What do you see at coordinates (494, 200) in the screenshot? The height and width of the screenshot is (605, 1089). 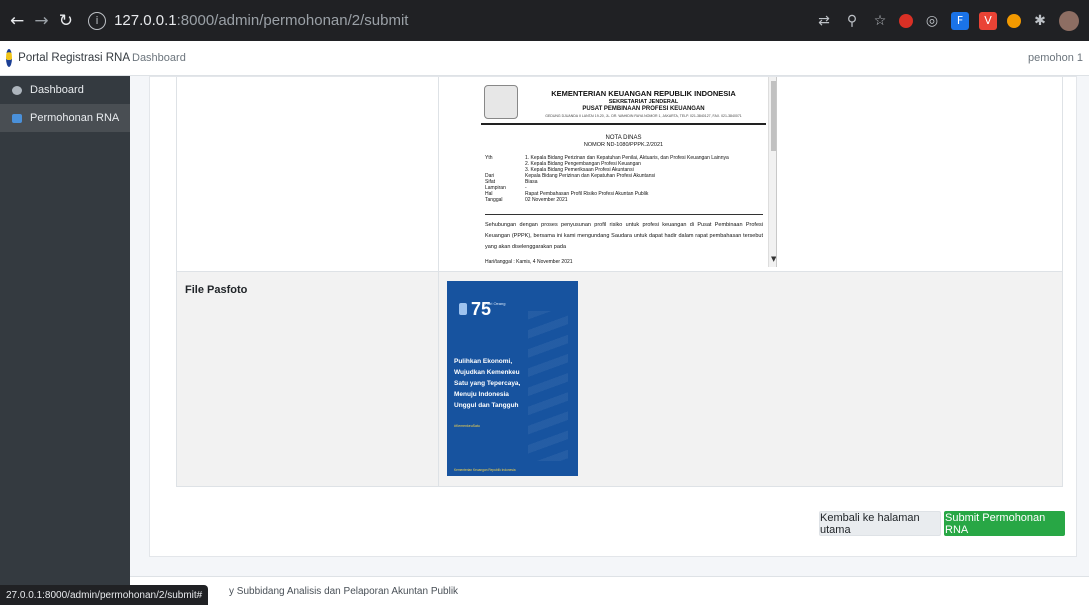 I see `pdf-meta-key: Tanggal` at bounding box center [494, 200].